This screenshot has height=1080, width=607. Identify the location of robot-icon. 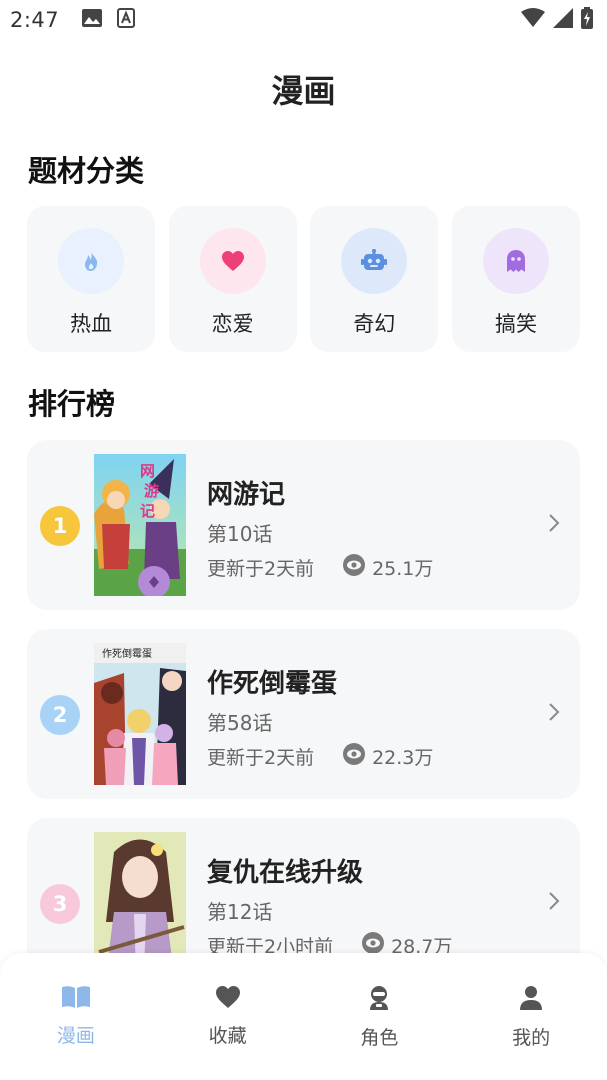
(374, 261).